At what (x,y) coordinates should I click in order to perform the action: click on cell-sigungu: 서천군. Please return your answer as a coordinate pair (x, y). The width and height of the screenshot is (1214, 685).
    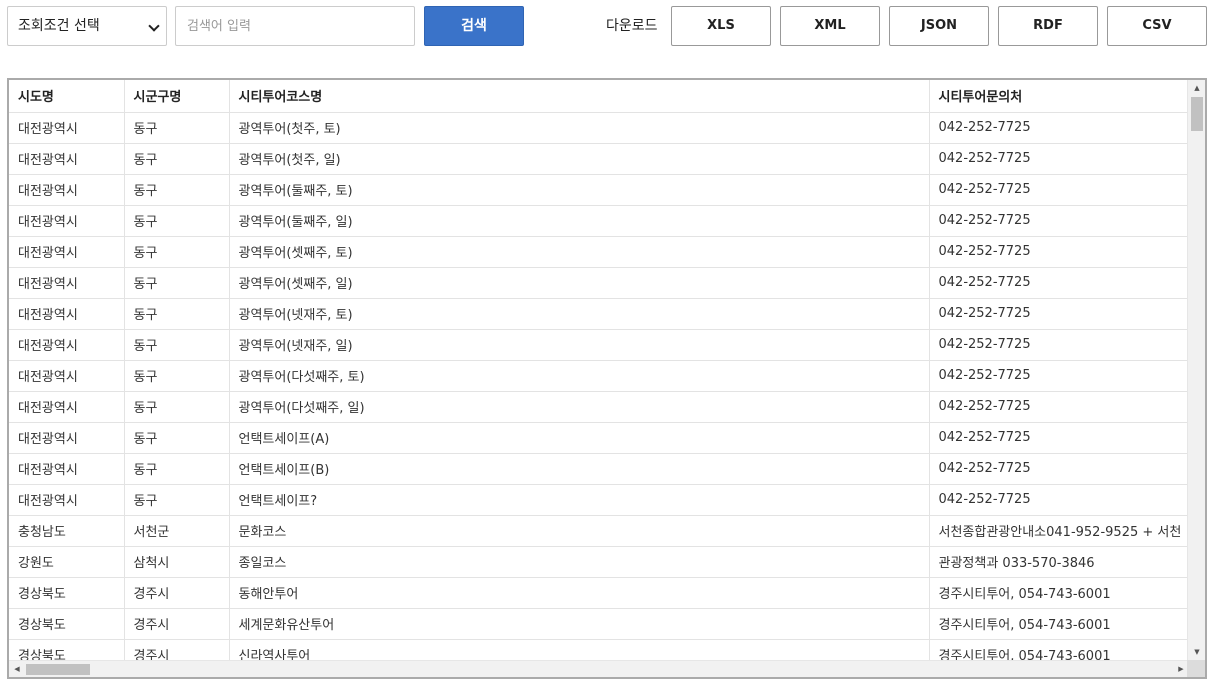
    Looking at the image, I should click on (177, 531).